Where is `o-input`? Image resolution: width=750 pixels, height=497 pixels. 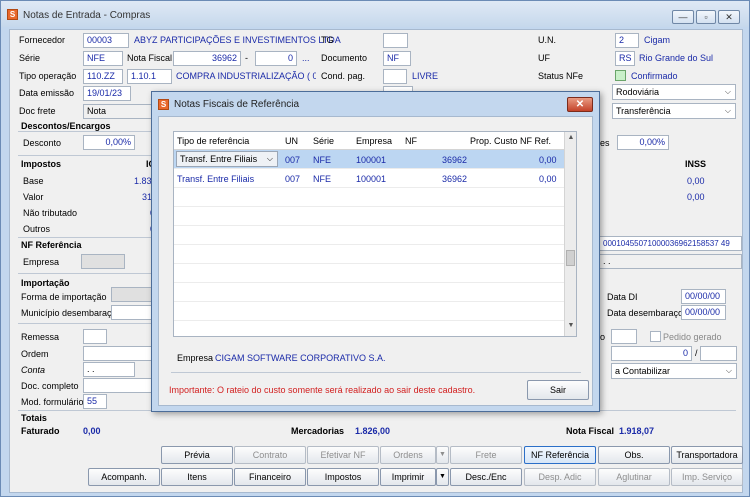
o-input is located at coordinates (624, 336).